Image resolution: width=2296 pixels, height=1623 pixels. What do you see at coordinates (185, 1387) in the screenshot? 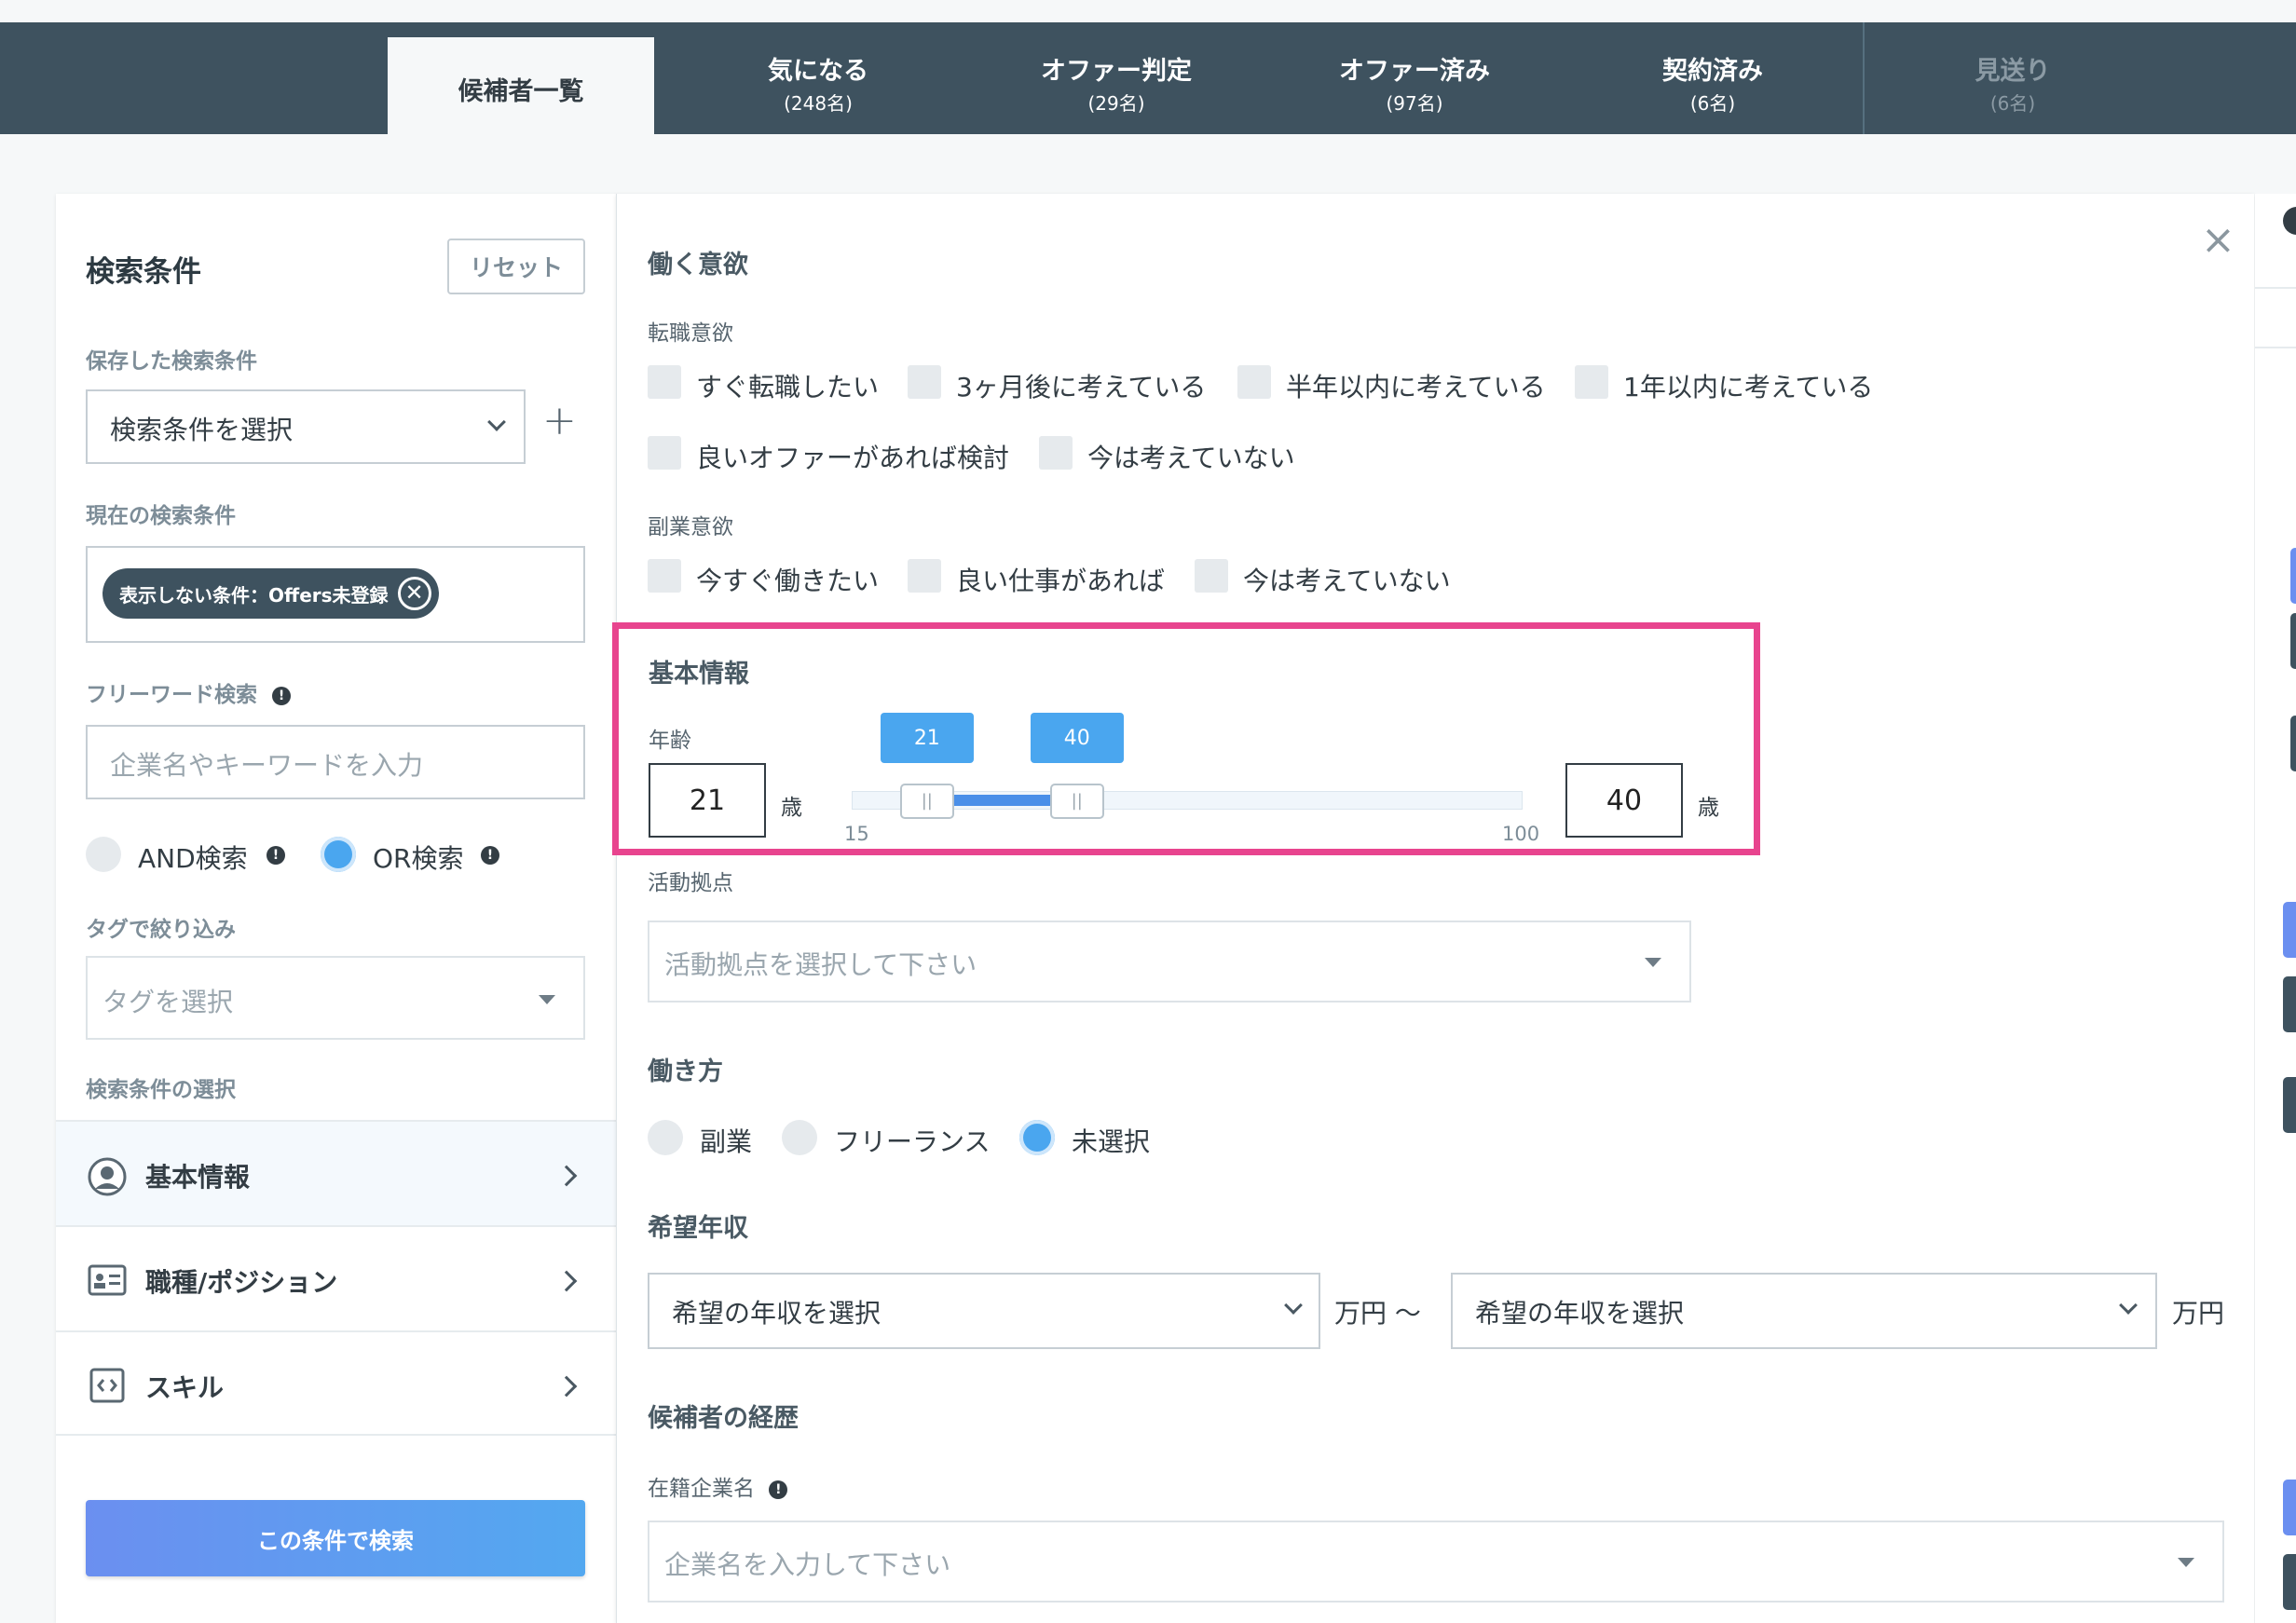
I see `menu-label: スキル` at bounding box center [185, 1387].